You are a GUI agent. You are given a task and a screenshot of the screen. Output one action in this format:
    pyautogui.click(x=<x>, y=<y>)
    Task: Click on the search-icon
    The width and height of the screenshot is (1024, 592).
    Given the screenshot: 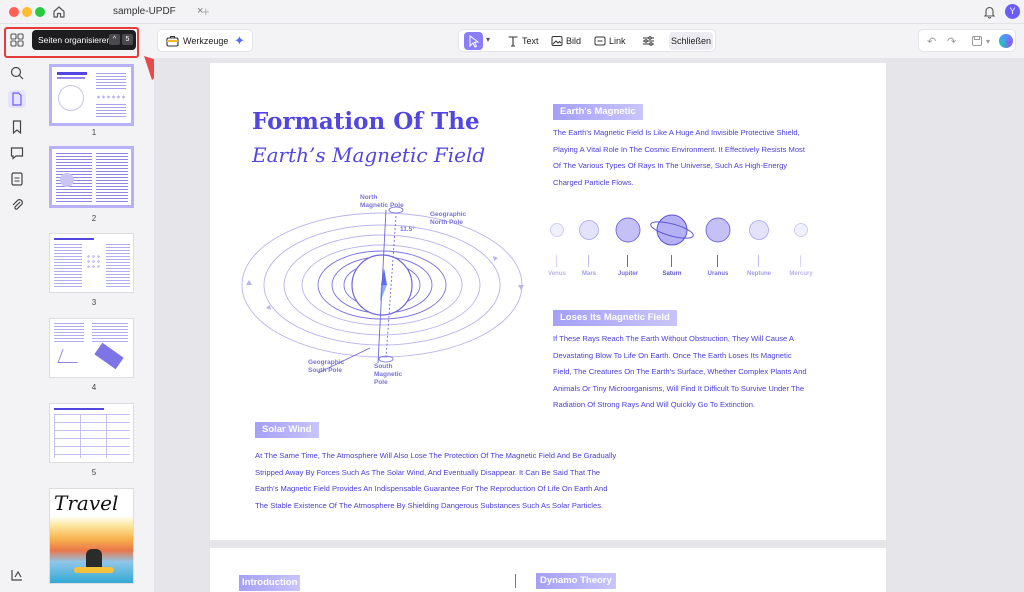 What is the action you would take?
    pyautogui.click(x=17, y=73)
    